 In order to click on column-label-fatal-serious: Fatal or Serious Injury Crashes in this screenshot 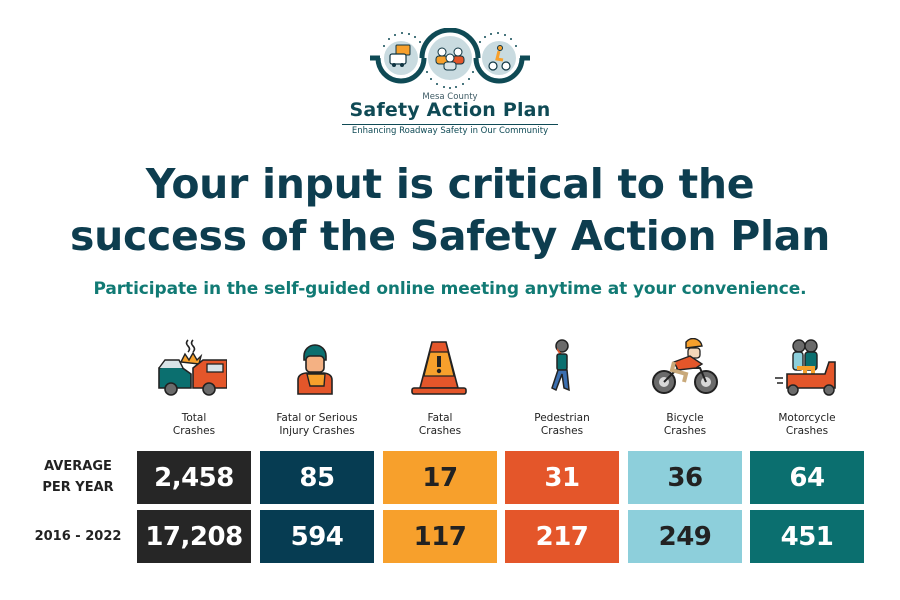, I will do `click(317, 424)`.